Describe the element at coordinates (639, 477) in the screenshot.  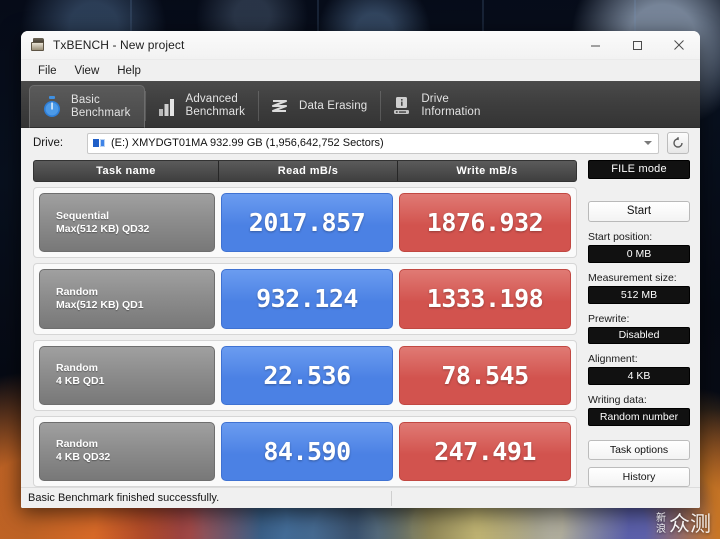
I see `history-button: History` at that location.